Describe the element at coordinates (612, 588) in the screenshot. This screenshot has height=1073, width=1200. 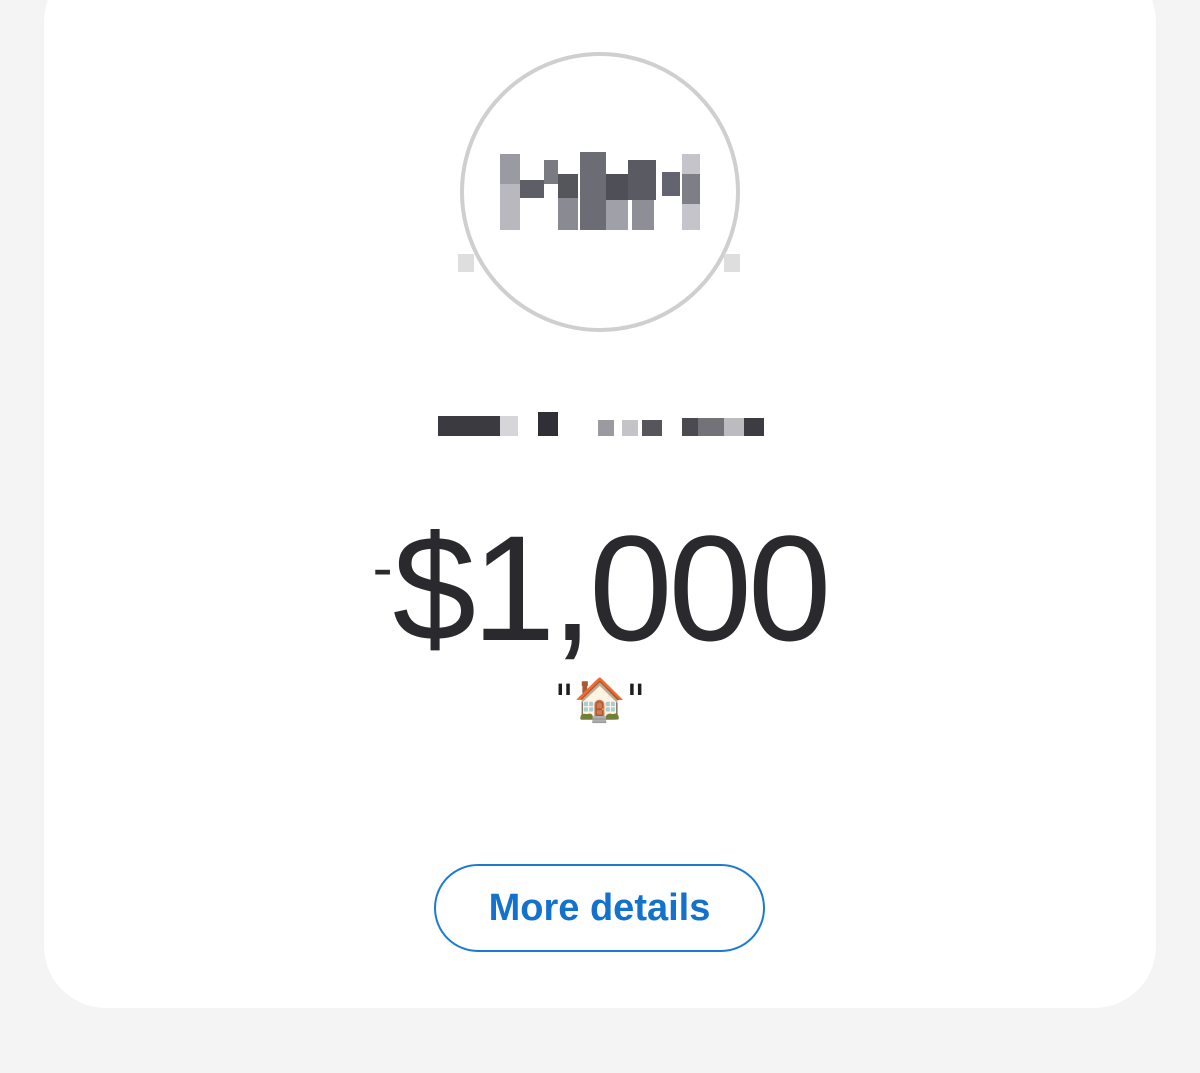
I see `amount-value: $1,000` at that location.